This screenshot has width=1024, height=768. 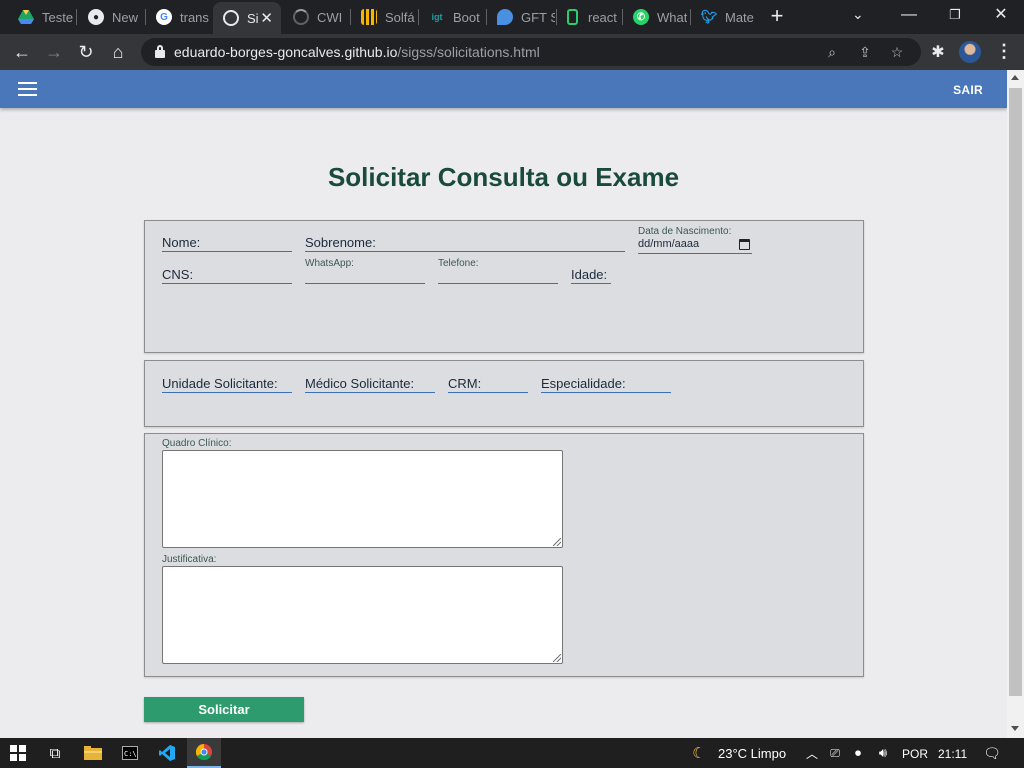 What do you see at coordinates (329, 263) in the screenshot?
I see `whatsapp-label: WhatsApp:` at bounding box center [329, 263].